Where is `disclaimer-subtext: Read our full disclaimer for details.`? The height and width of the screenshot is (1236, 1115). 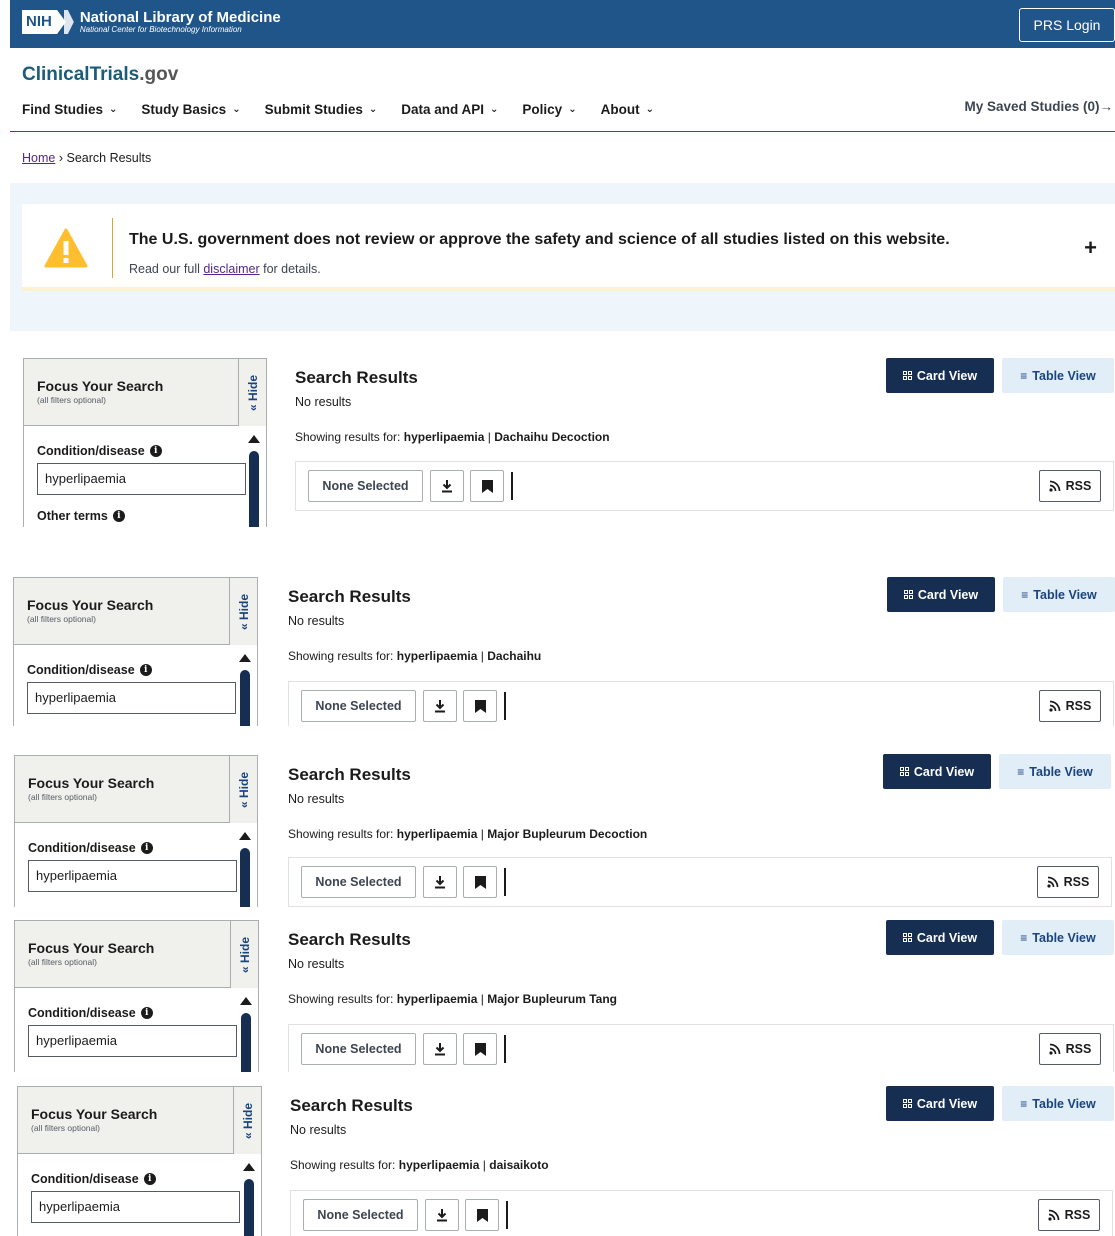 disclaimer-subtext: Read our full disclaimer for details. is located at coordinates (225, 269).